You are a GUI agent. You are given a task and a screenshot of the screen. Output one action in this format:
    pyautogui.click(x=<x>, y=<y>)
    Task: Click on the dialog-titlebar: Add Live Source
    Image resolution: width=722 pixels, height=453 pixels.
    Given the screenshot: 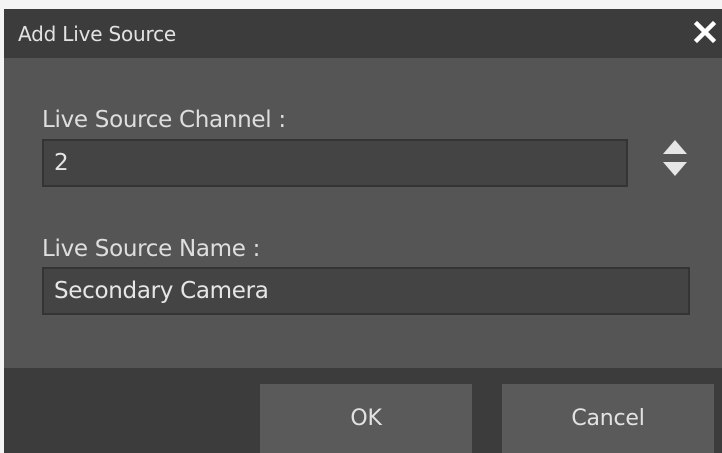 What is the action you would take?
    pyautogui.click(x=363, y=33)
    